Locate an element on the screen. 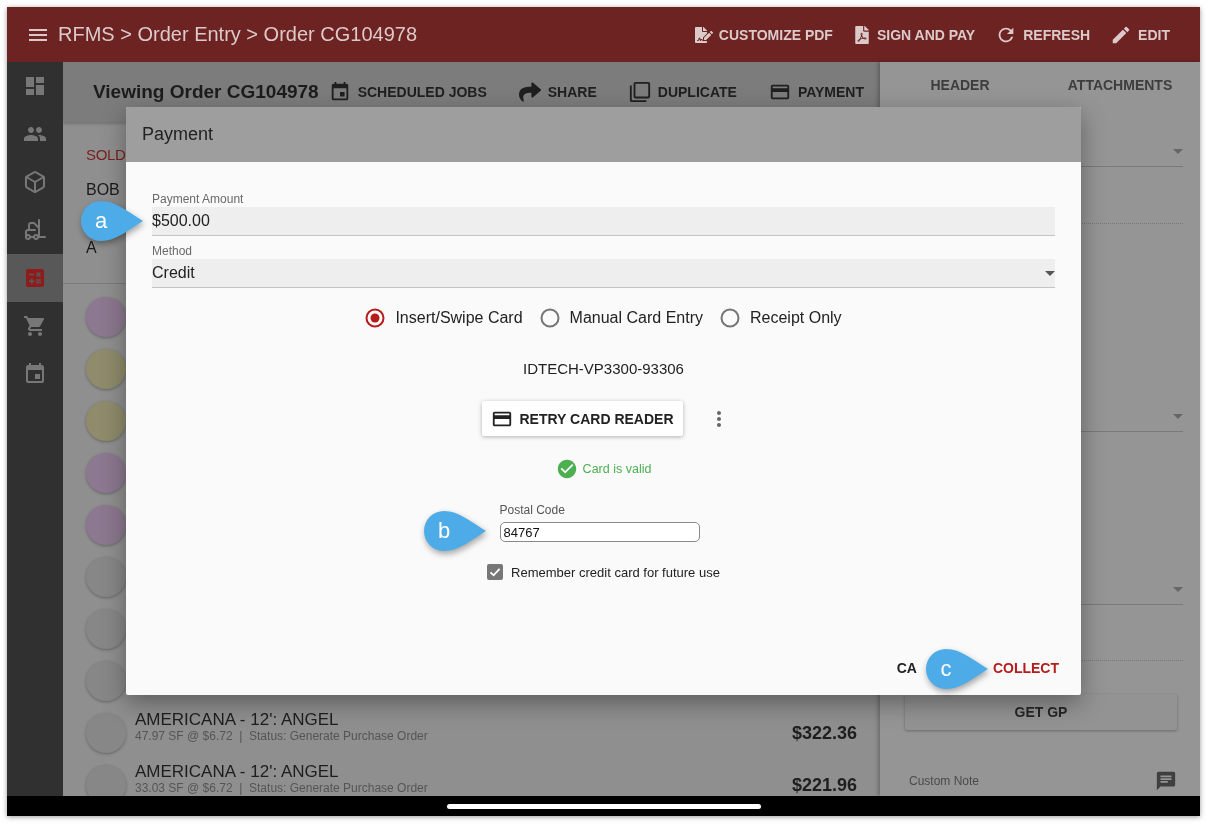 The image size is (1208, 824). tab: ATTACHMENTS is located at coordinates (1120, 85).